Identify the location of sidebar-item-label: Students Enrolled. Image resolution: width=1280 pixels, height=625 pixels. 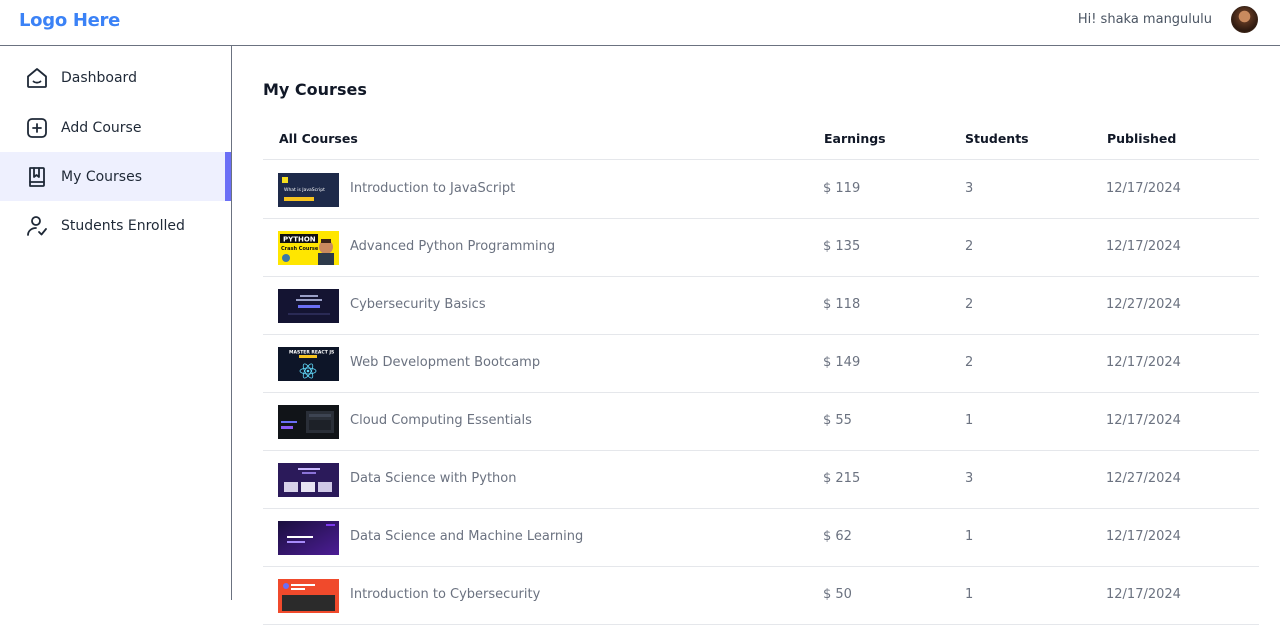
(123, 225).